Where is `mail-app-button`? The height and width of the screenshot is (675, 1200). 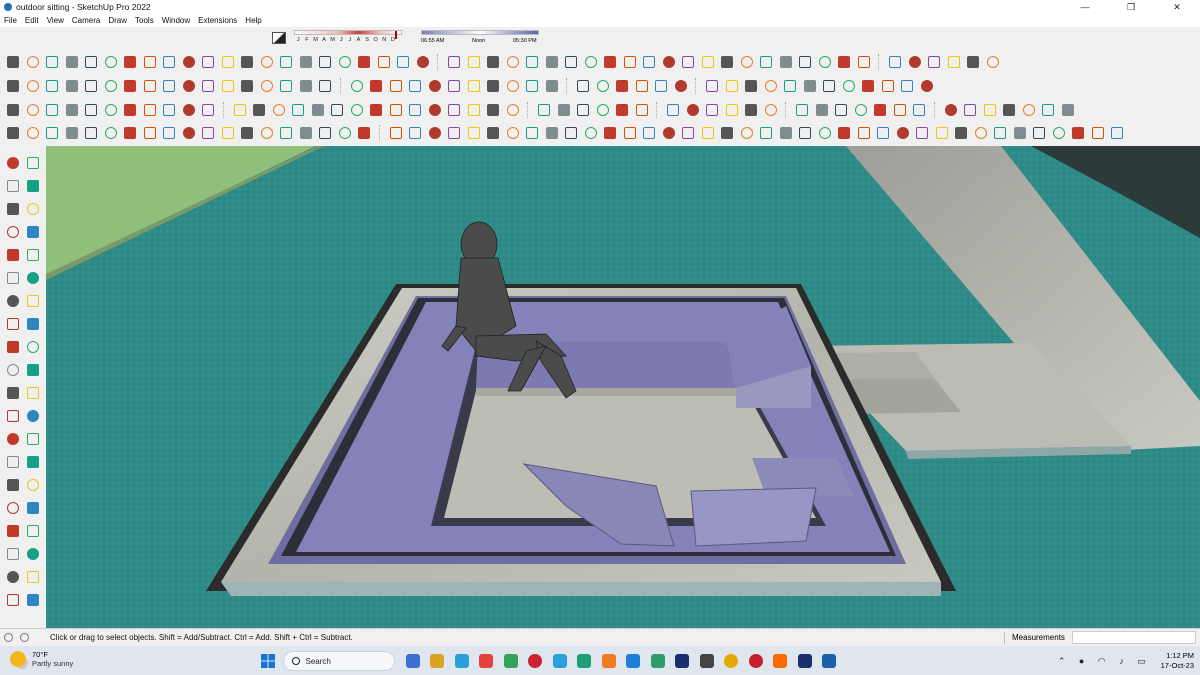 mail-app-button is located at coordinates (437, 661).